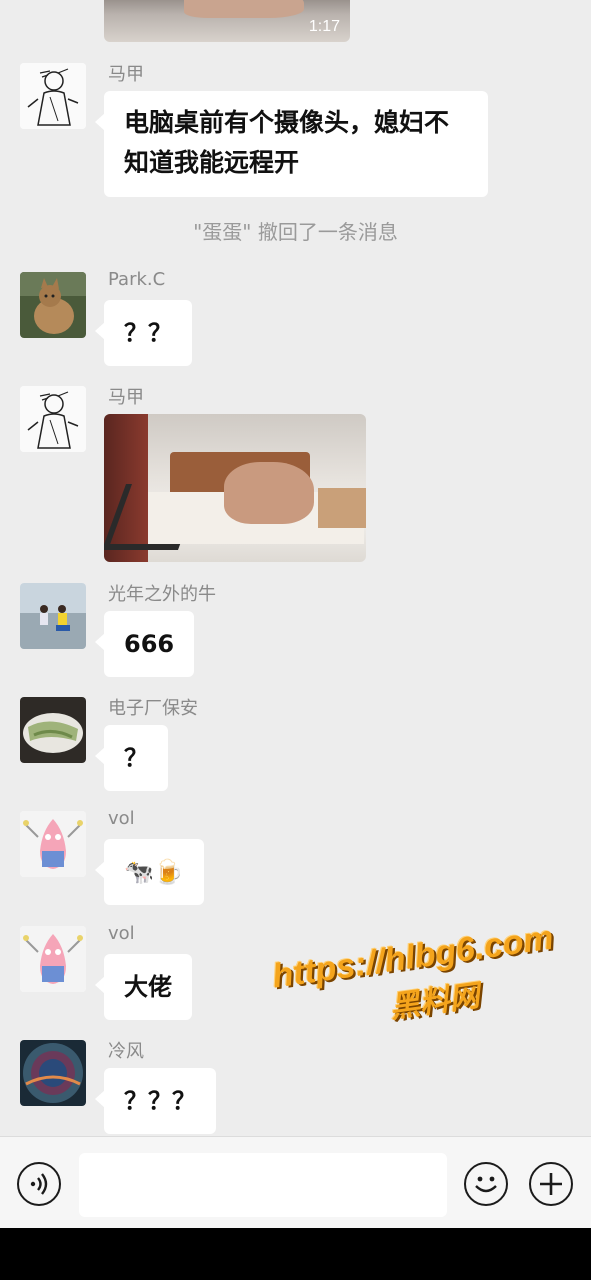 This screenshot has width=591, height=1280. What do you see at coordinates (131, 758) in the screenshot?
I see `message-bubble: ？` at bounding box center [131, 758].